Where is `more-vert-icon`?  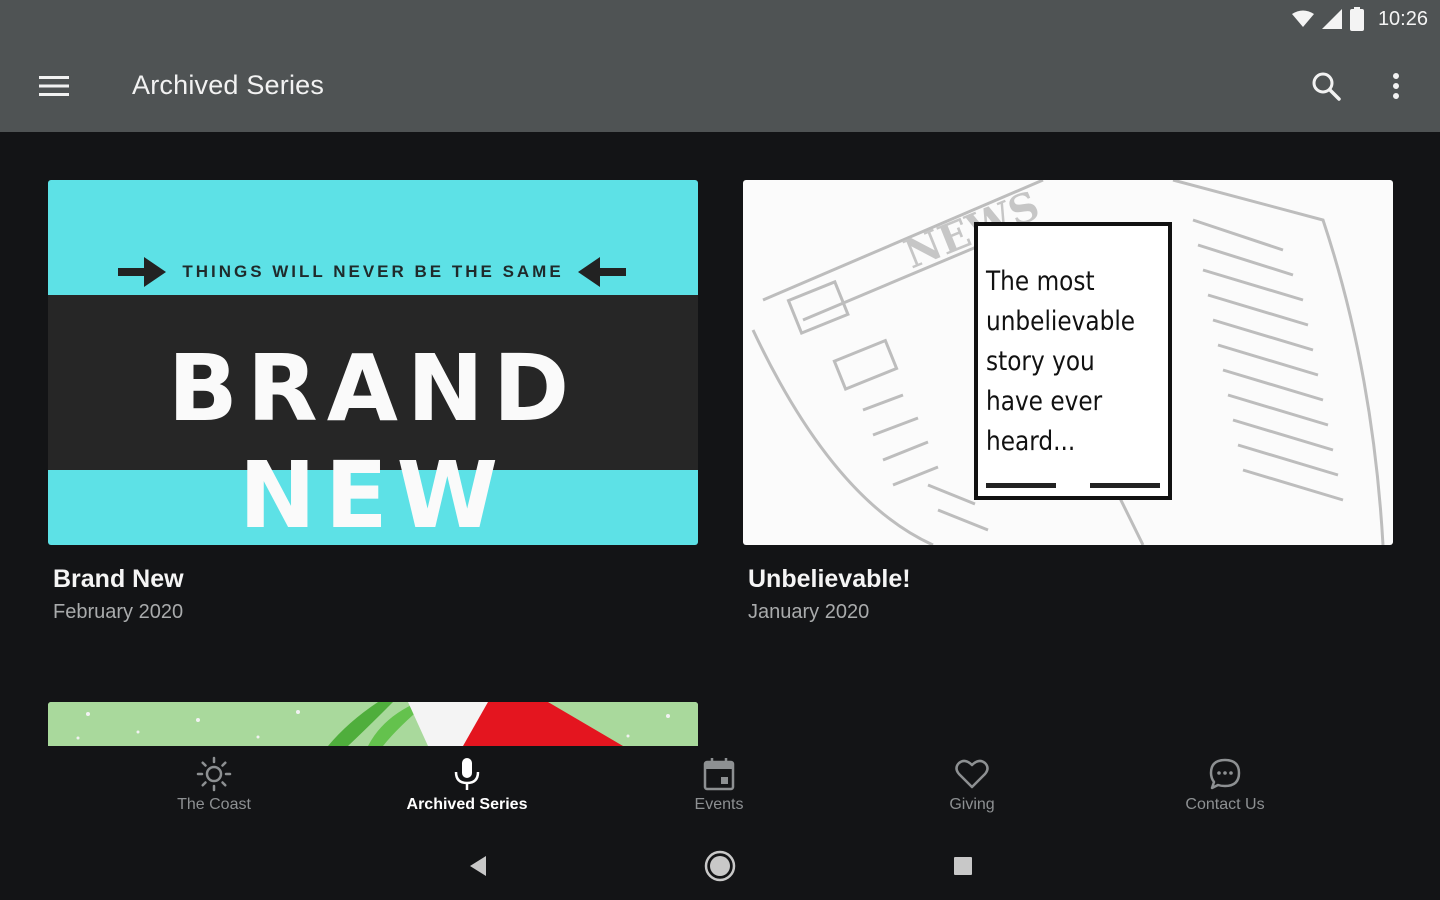 more-vert-icon is located at coordinates (1396, 86).